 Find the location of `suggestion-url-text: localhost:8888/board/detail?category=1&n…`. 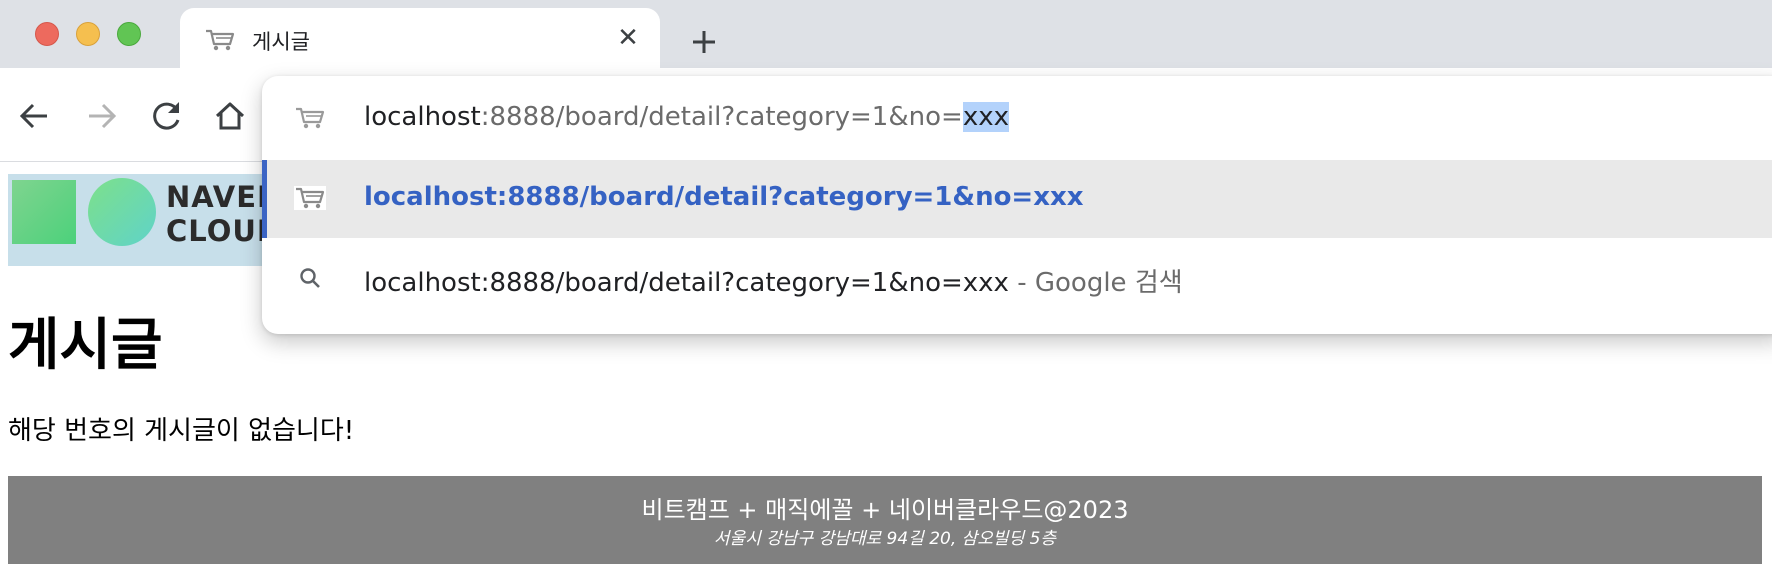

suggestion-url-text: localhost:8888/board/detail?category=1&n… is located at coordinates (724, 197).